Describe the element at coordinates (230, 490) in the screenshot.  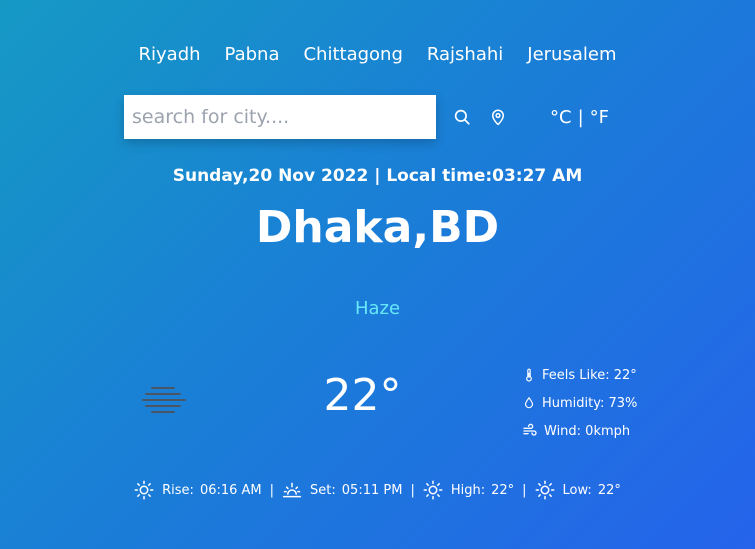
I see `sunrise-value: 06:16 AM` at that location.